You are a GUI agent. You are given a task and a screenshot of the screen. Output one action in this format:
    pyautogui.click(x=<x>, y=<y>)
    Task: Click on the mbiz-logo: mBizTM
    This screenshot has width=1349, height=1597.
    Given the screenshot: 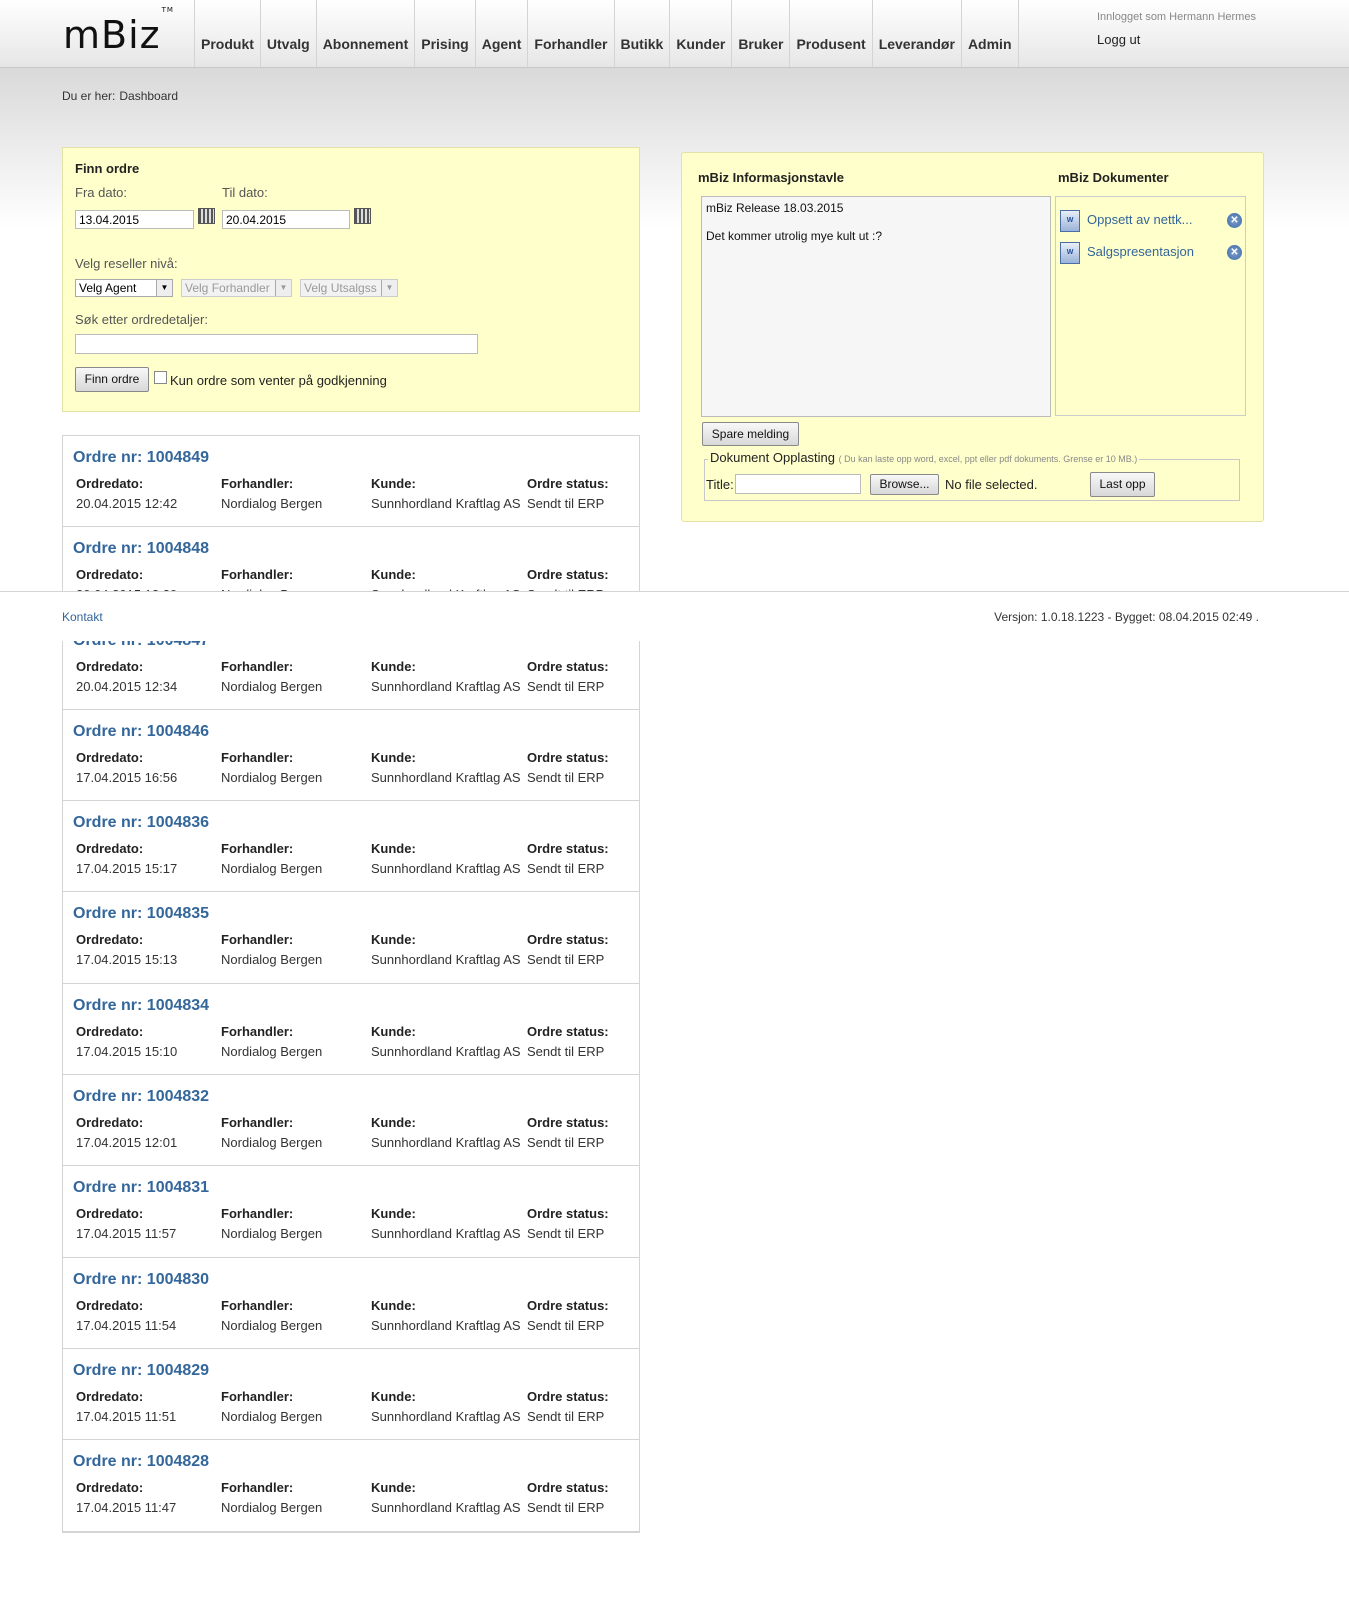 What is the action you would take?
    pyautogui.click(x=118, y=31)
    